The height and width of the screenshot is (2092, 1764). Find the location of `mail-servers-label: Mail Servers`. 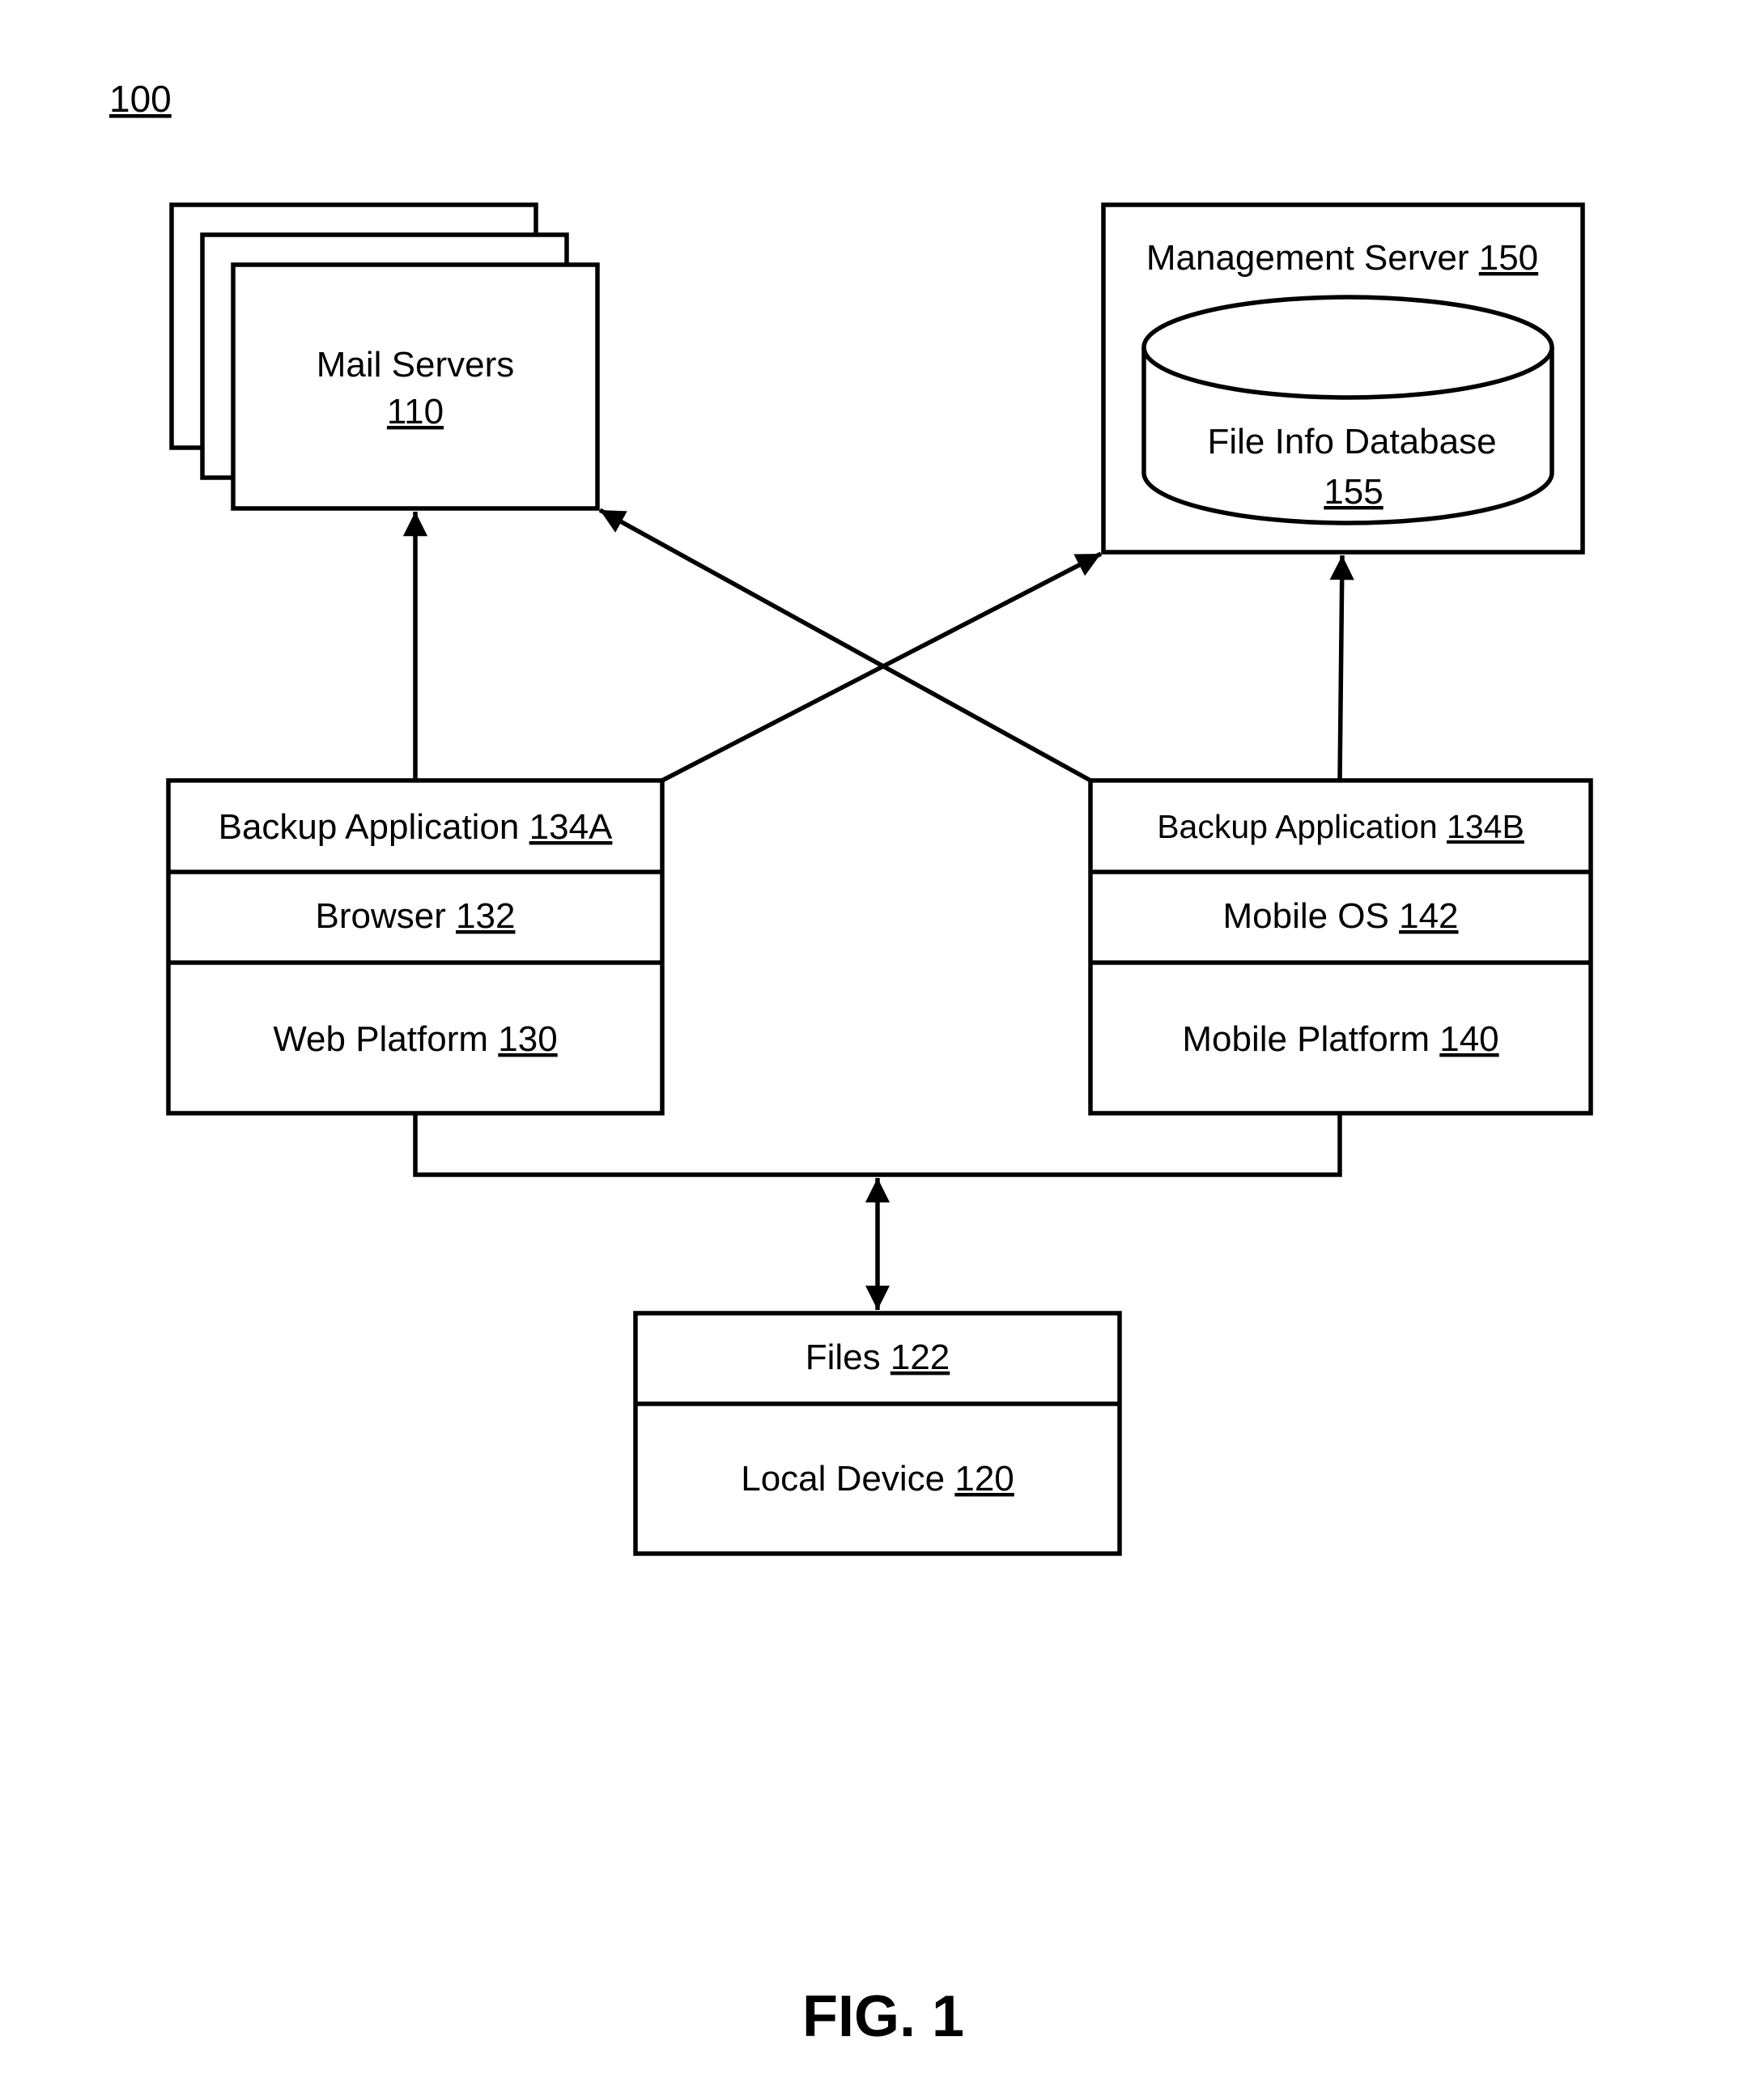

mail-servers-label: Mail Servers is located at coordinates (416, 365).